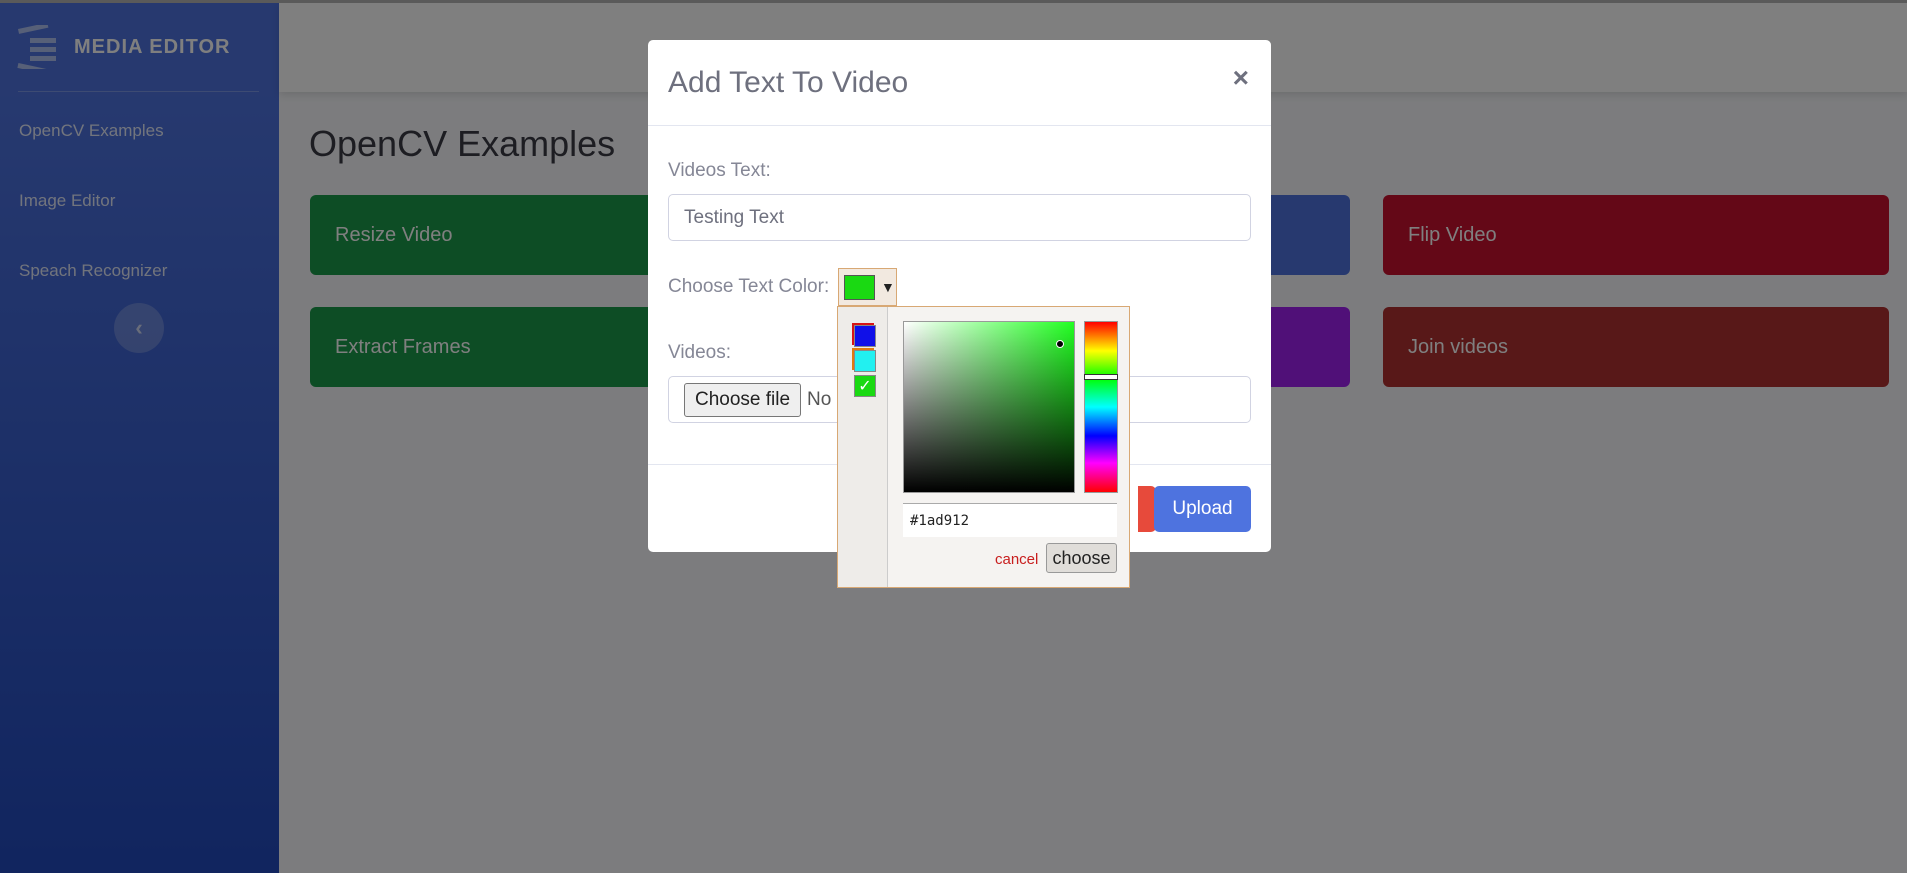 The width and height of the screenshot is (1907, 873). Describe the element at coordinates (1202, 509) in the screenshot. I see `upload-button: Upload` at that location.